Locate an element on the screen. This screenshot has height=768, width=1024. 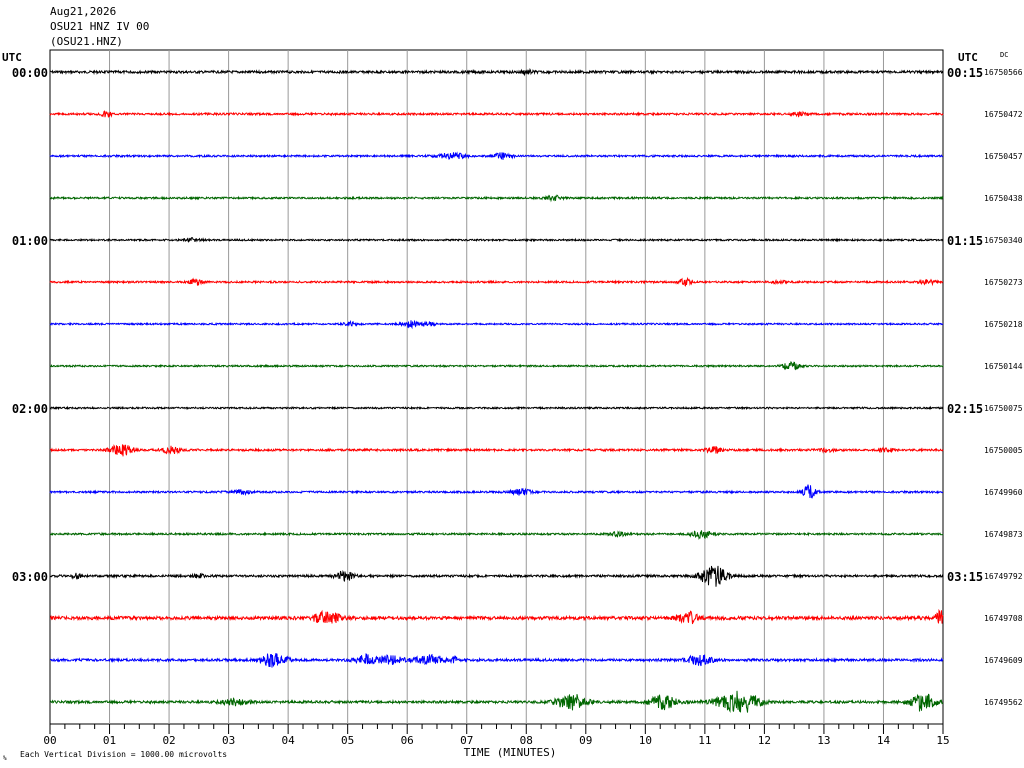
dc-value-label: 16749792 is located at coordinates (1003, 576).